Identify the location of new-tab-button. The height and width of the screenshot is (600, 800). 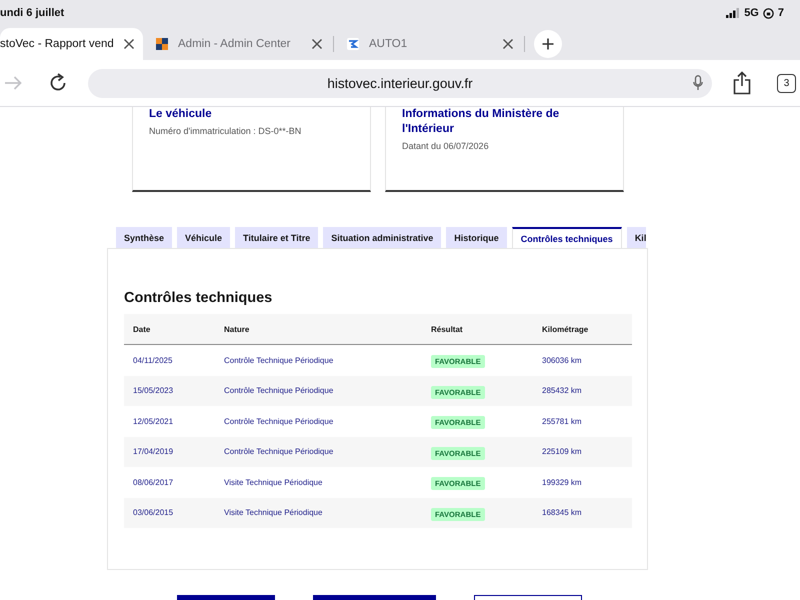
(548, 44).